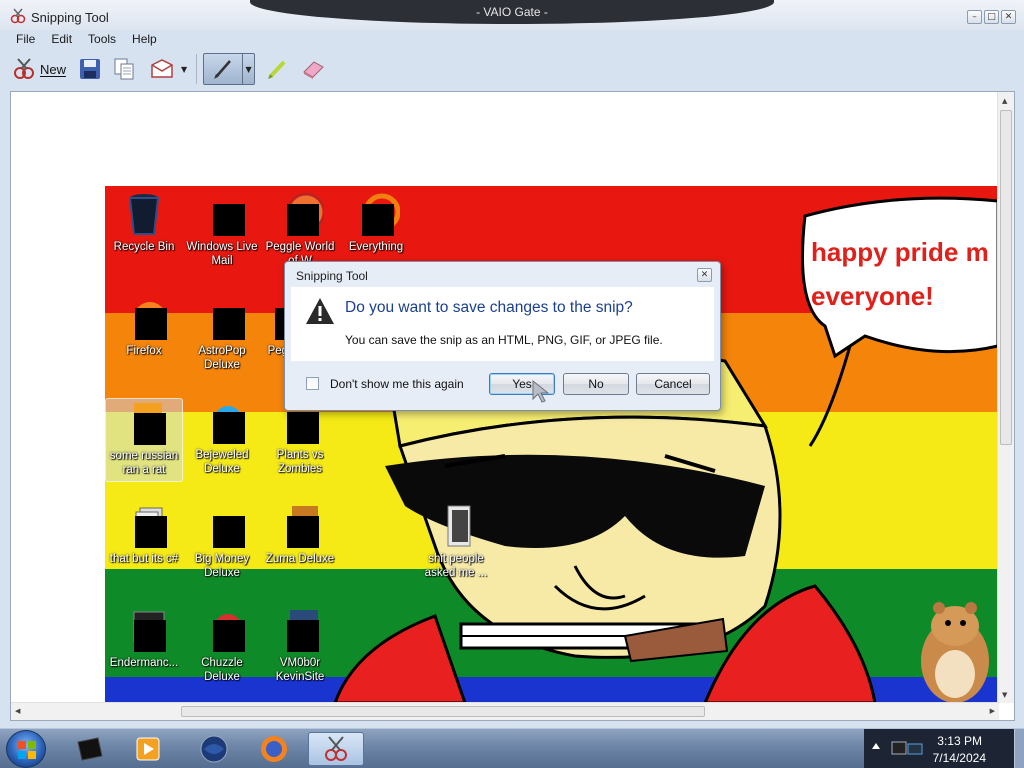 The image size is (1024, 768). Describe the element at coordinates (144, 463) in the screenshot. I see `desktop-icon-label: some russian ran a rat` at that location.